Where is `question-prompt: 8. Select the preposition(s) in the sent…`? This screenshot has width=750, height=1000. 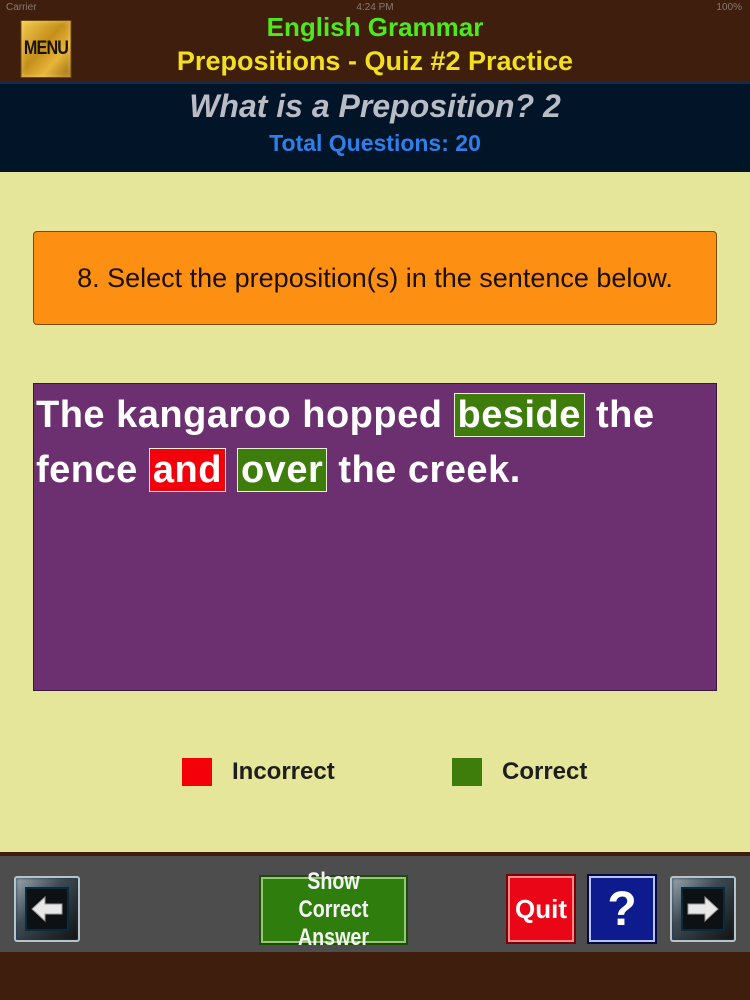
question-prompt: 8. Select the preposition(s) in the sent… is located at coordinates (375, 278).